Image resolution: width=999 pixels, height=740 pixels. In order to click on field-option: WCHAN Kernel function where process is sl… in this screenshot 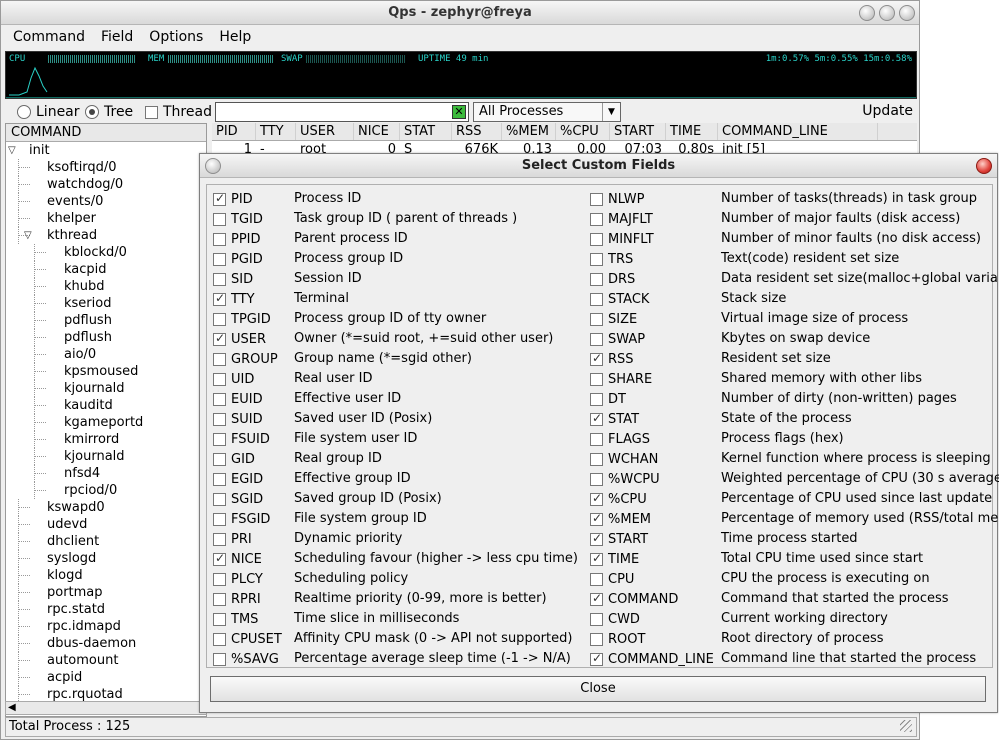, I will do `click(790, 459)`.